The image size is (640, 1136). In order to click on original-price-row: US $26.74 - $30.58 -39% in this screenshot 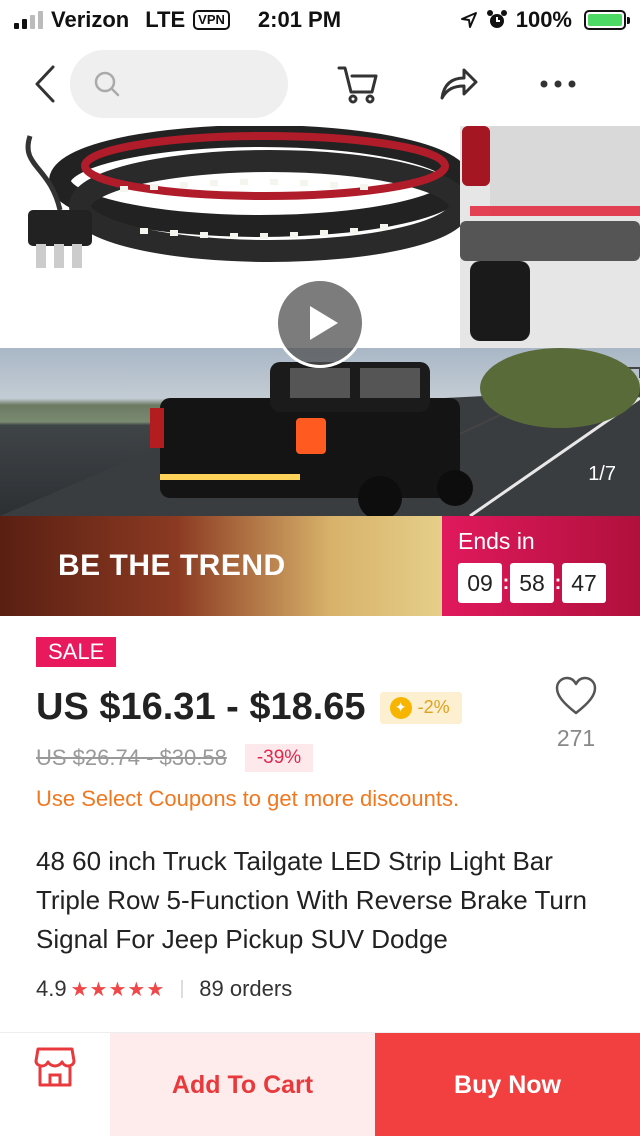, I will do `click(175, 758)`.